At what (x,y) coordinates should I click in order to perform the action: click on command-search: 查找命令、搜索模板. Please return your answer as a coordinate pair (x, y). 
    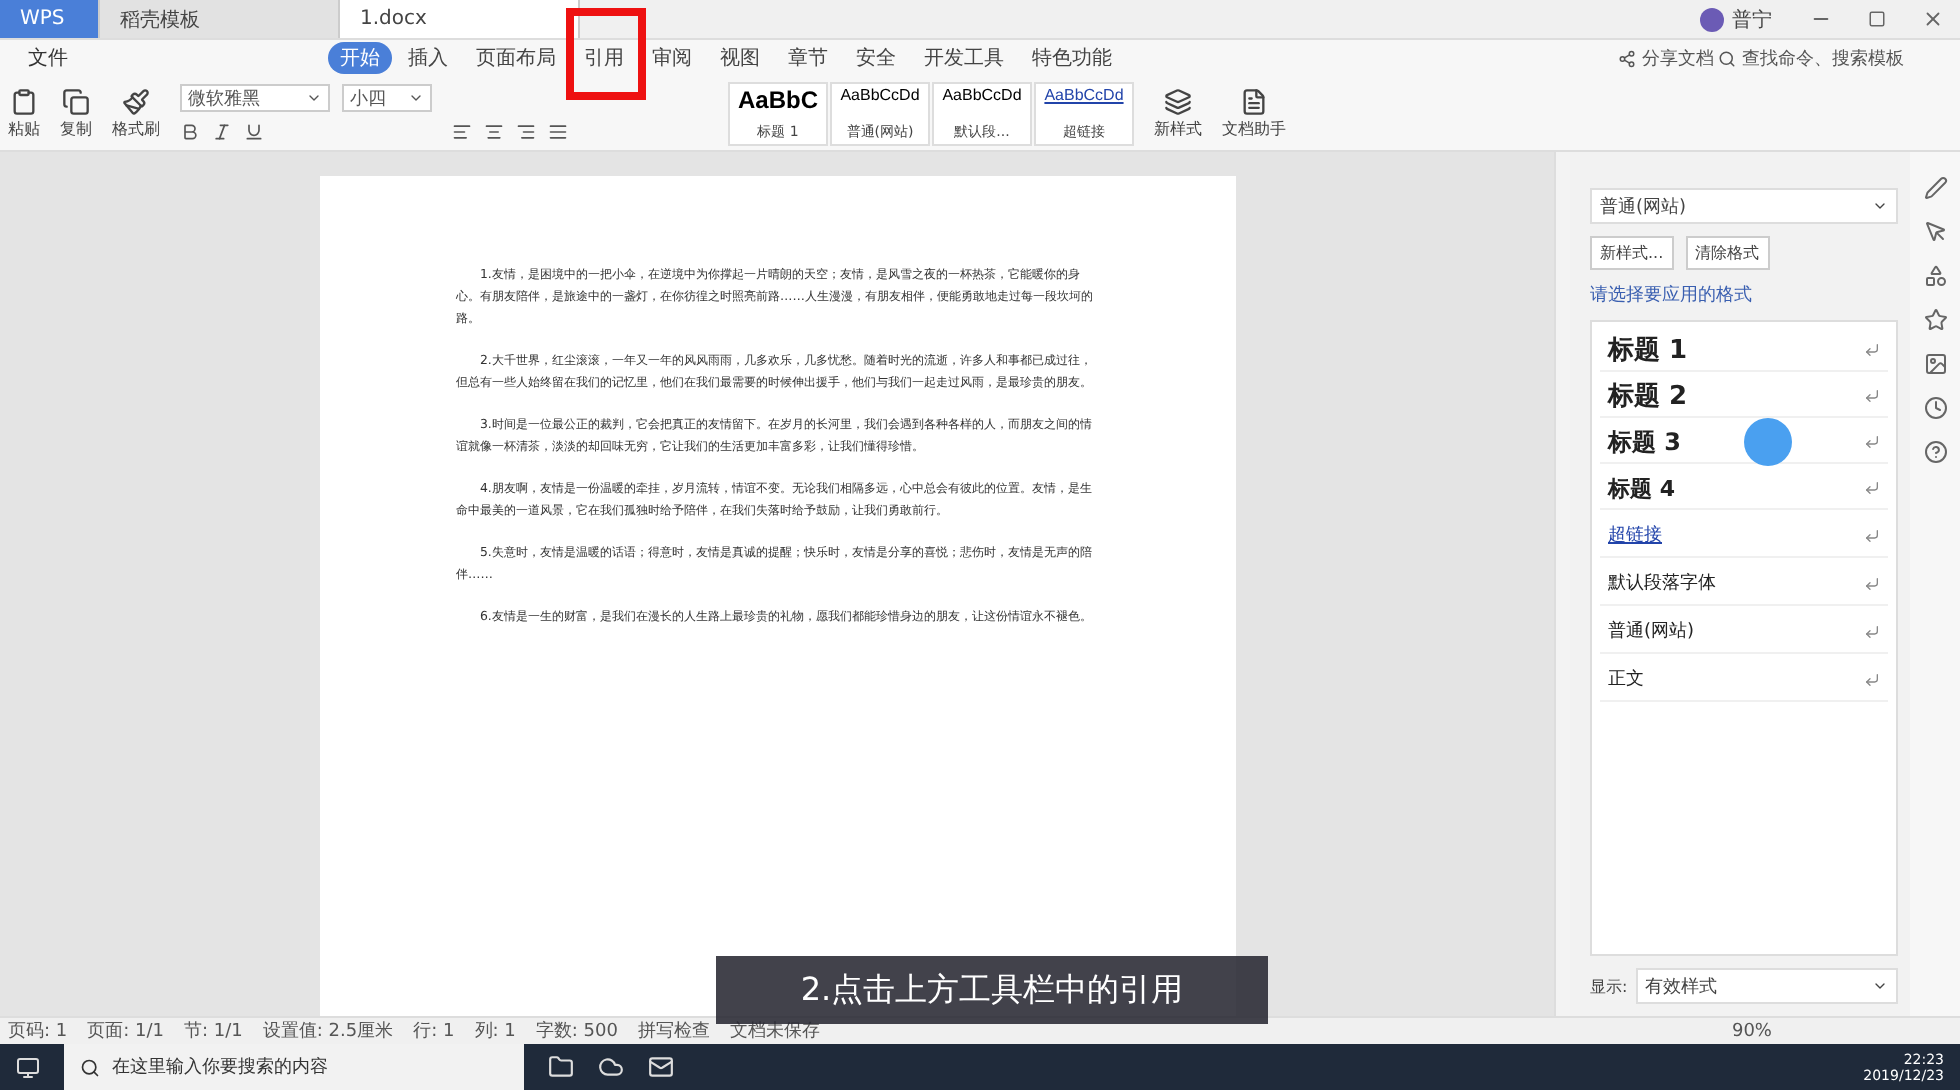
    Looking at the image, I should click on (1811, 58).